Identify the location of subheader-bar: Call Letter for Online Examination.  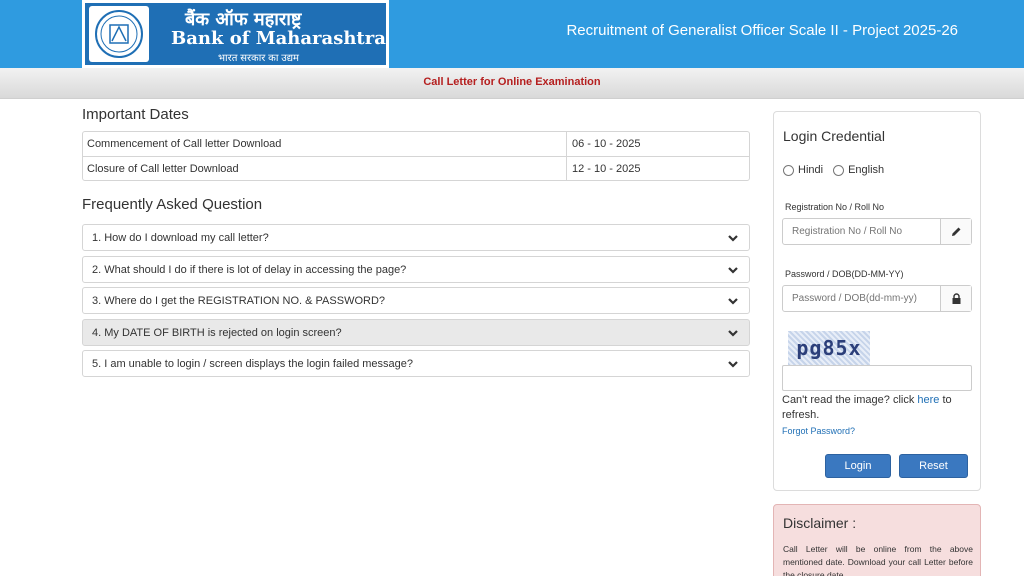
(512, 83).